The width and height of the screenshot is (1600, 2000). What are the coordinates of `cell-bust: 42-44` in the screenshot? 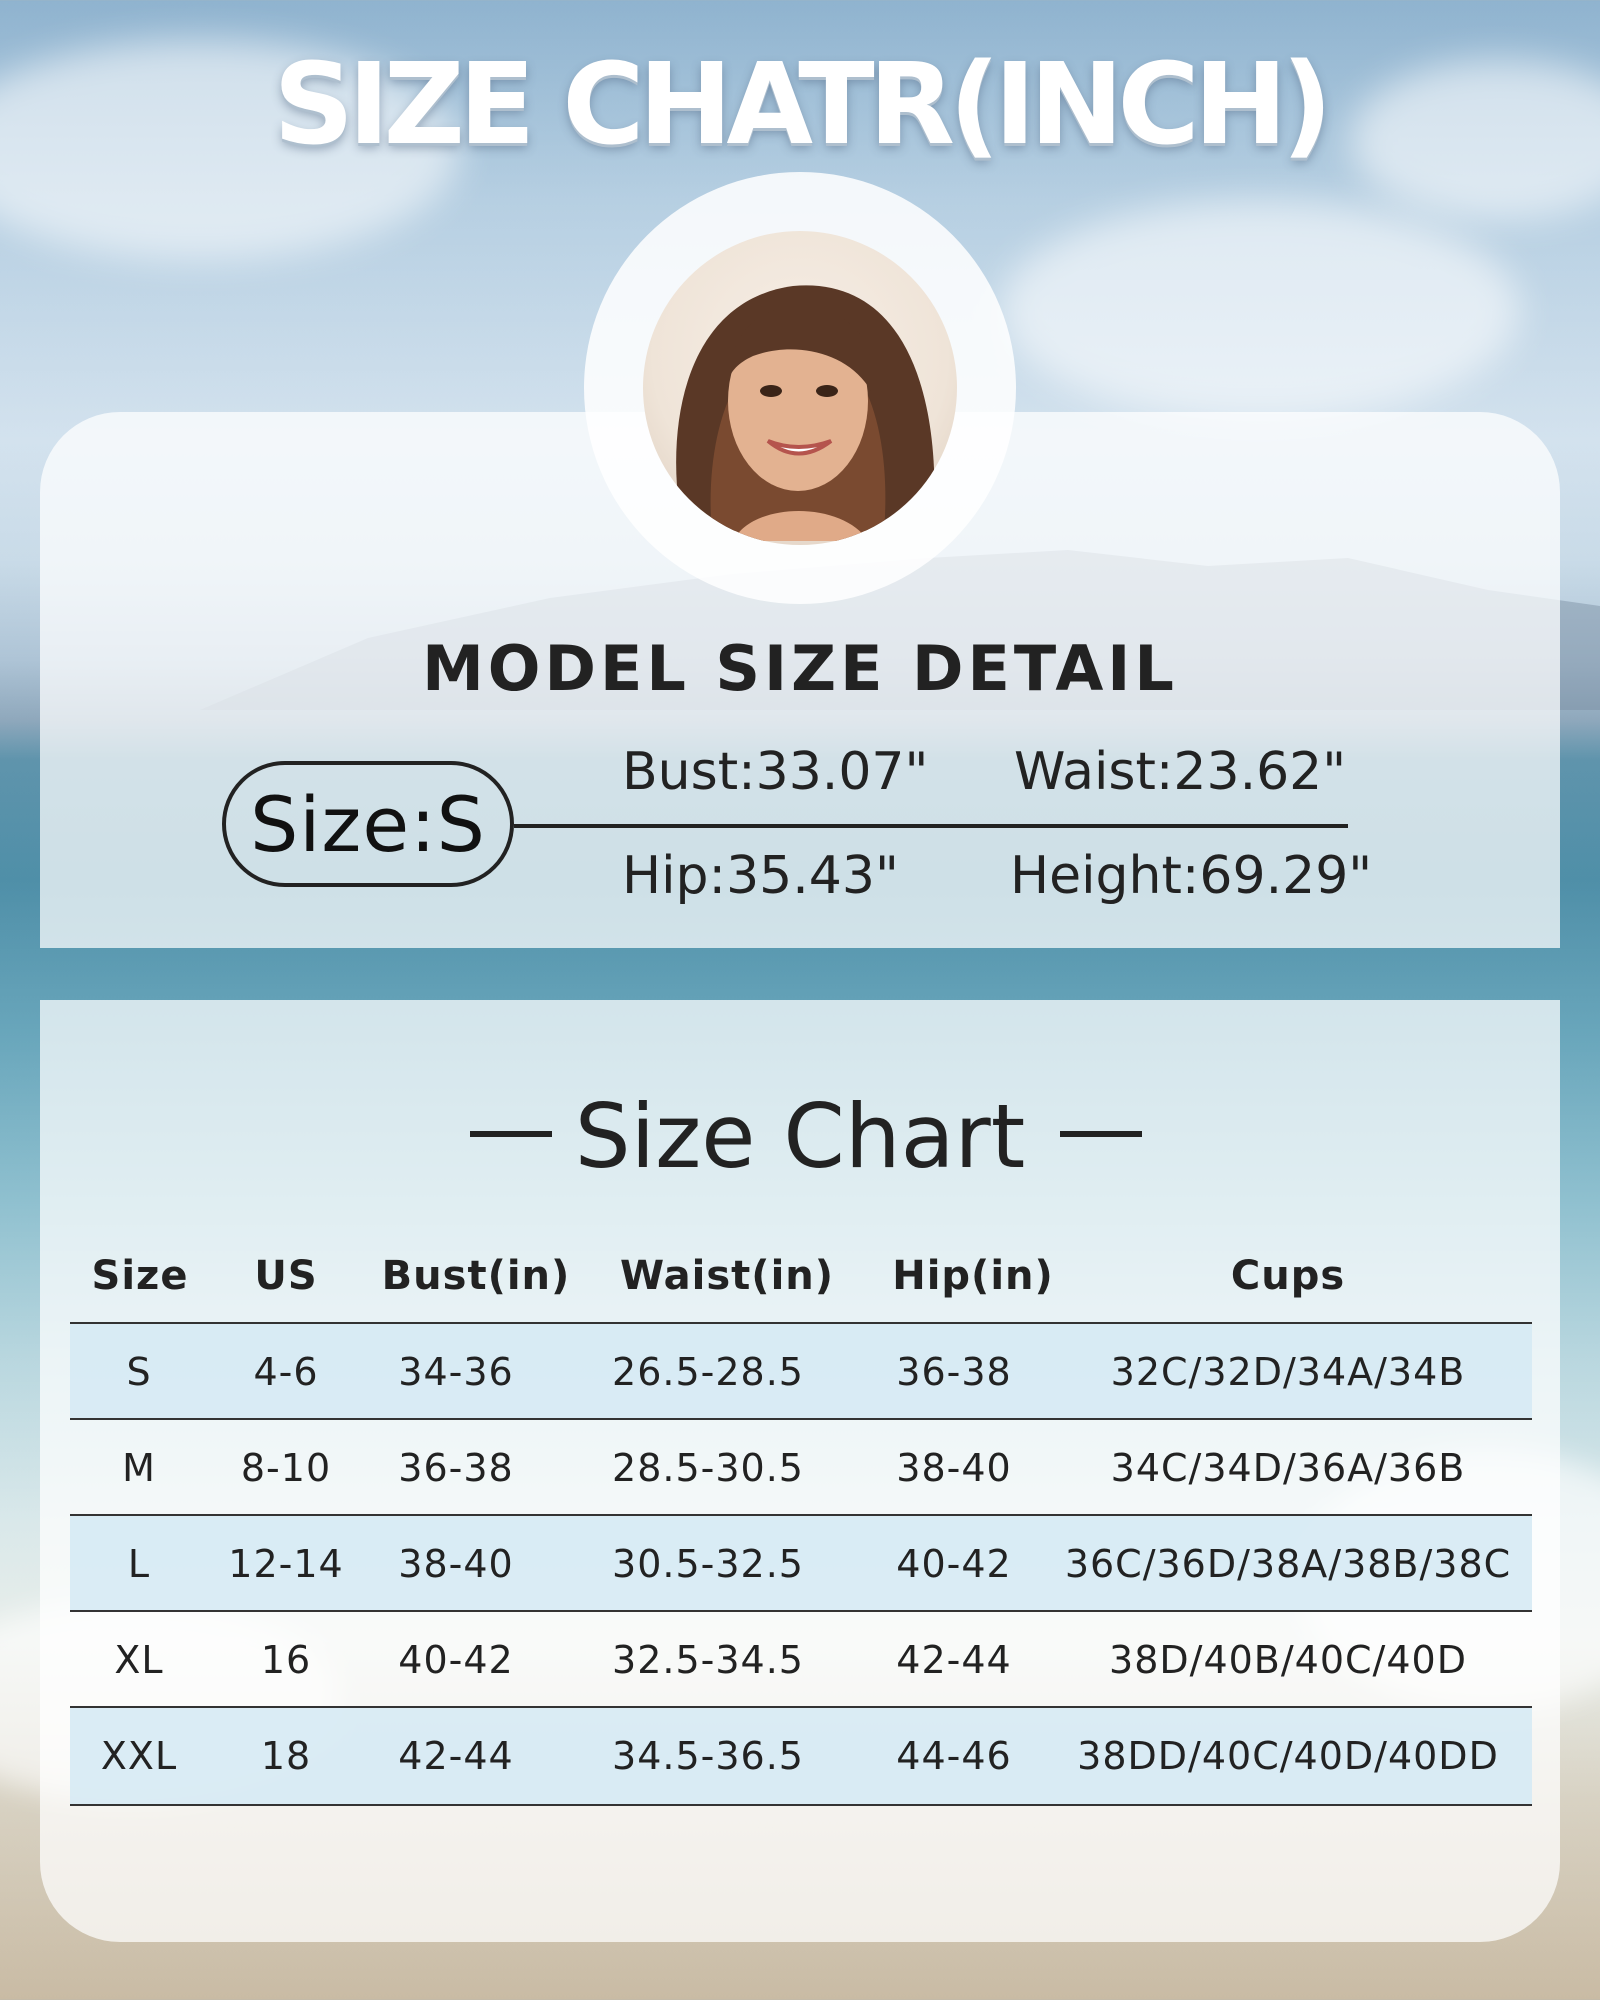 It's located at (456, 1756).